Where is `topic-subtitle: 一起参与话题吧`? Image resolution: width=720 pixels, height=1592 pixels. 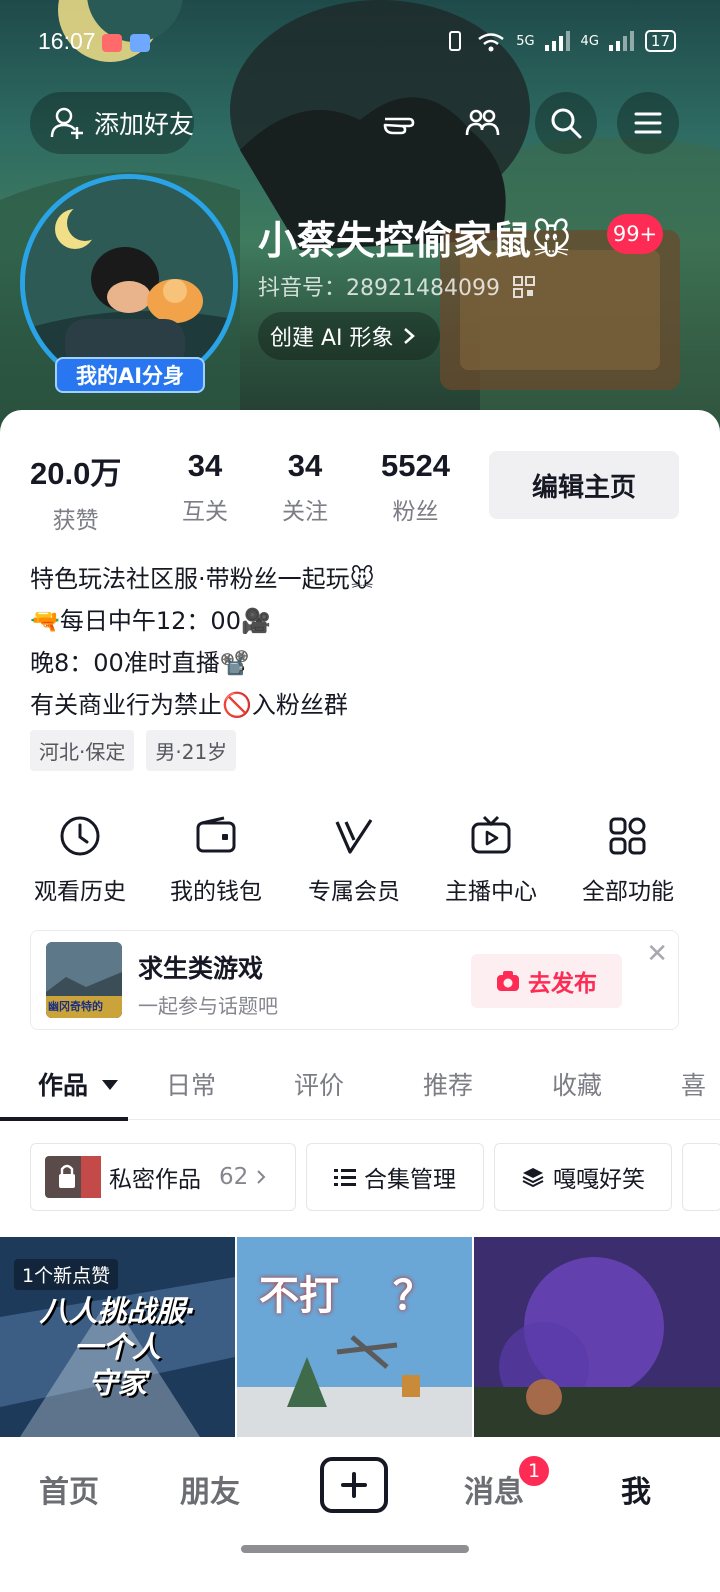 topic-subtitle: 一起参与话题吧 is located at coordinates (208, 1006).